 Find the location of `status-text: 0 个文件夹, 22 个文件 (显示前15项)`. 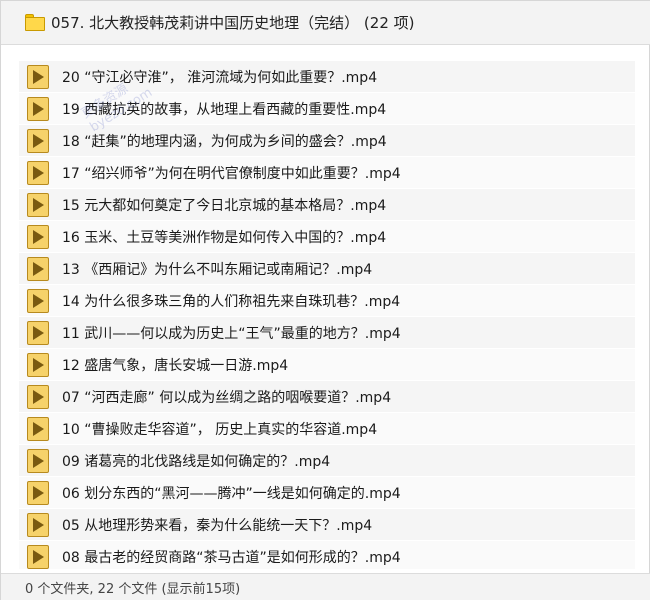

status-text: 0 个文件夹, 22 个文件 (显示前15项) is located at coordinates (133, 589).